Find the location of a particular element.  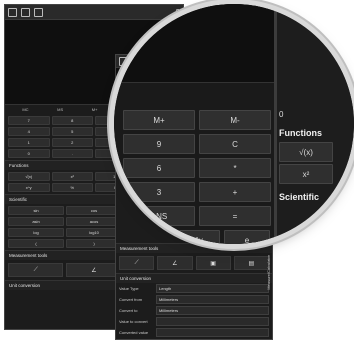

unit-conversion-header: Unit conversion is located at coordinates (194, 278).